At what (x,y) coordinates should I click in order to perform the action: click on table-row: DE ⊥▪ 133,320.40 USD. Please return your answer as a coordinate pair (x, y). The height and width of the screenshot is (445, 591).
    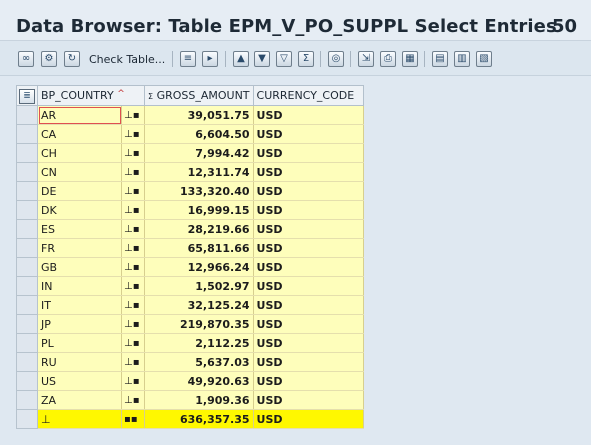
    Looking at the image, I should click on (190, 191).